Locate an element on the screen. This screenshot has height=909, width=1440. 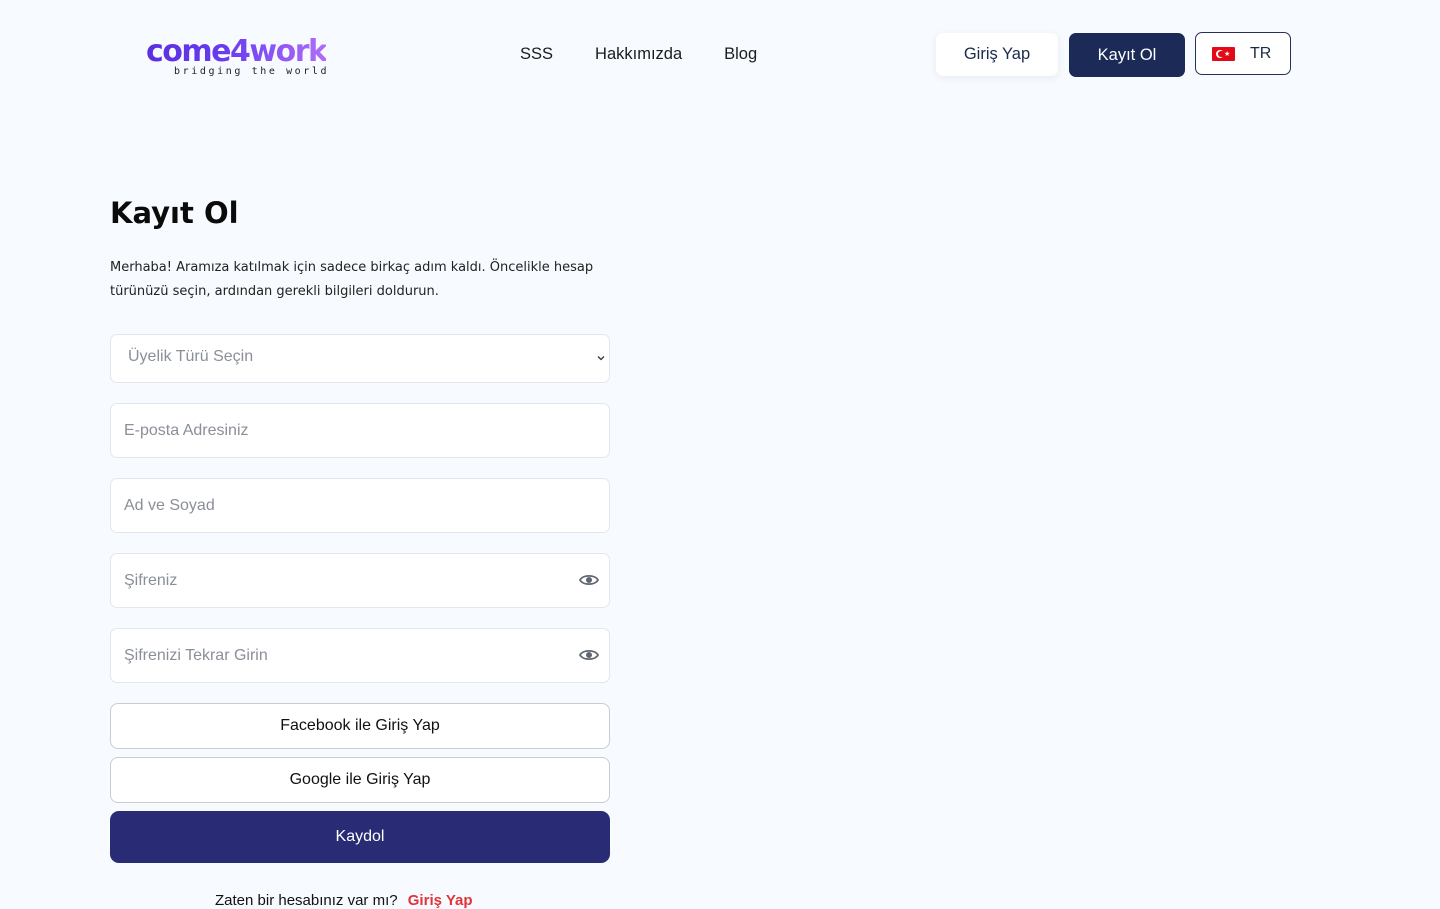
email-field is located at coordinates (360, 430).